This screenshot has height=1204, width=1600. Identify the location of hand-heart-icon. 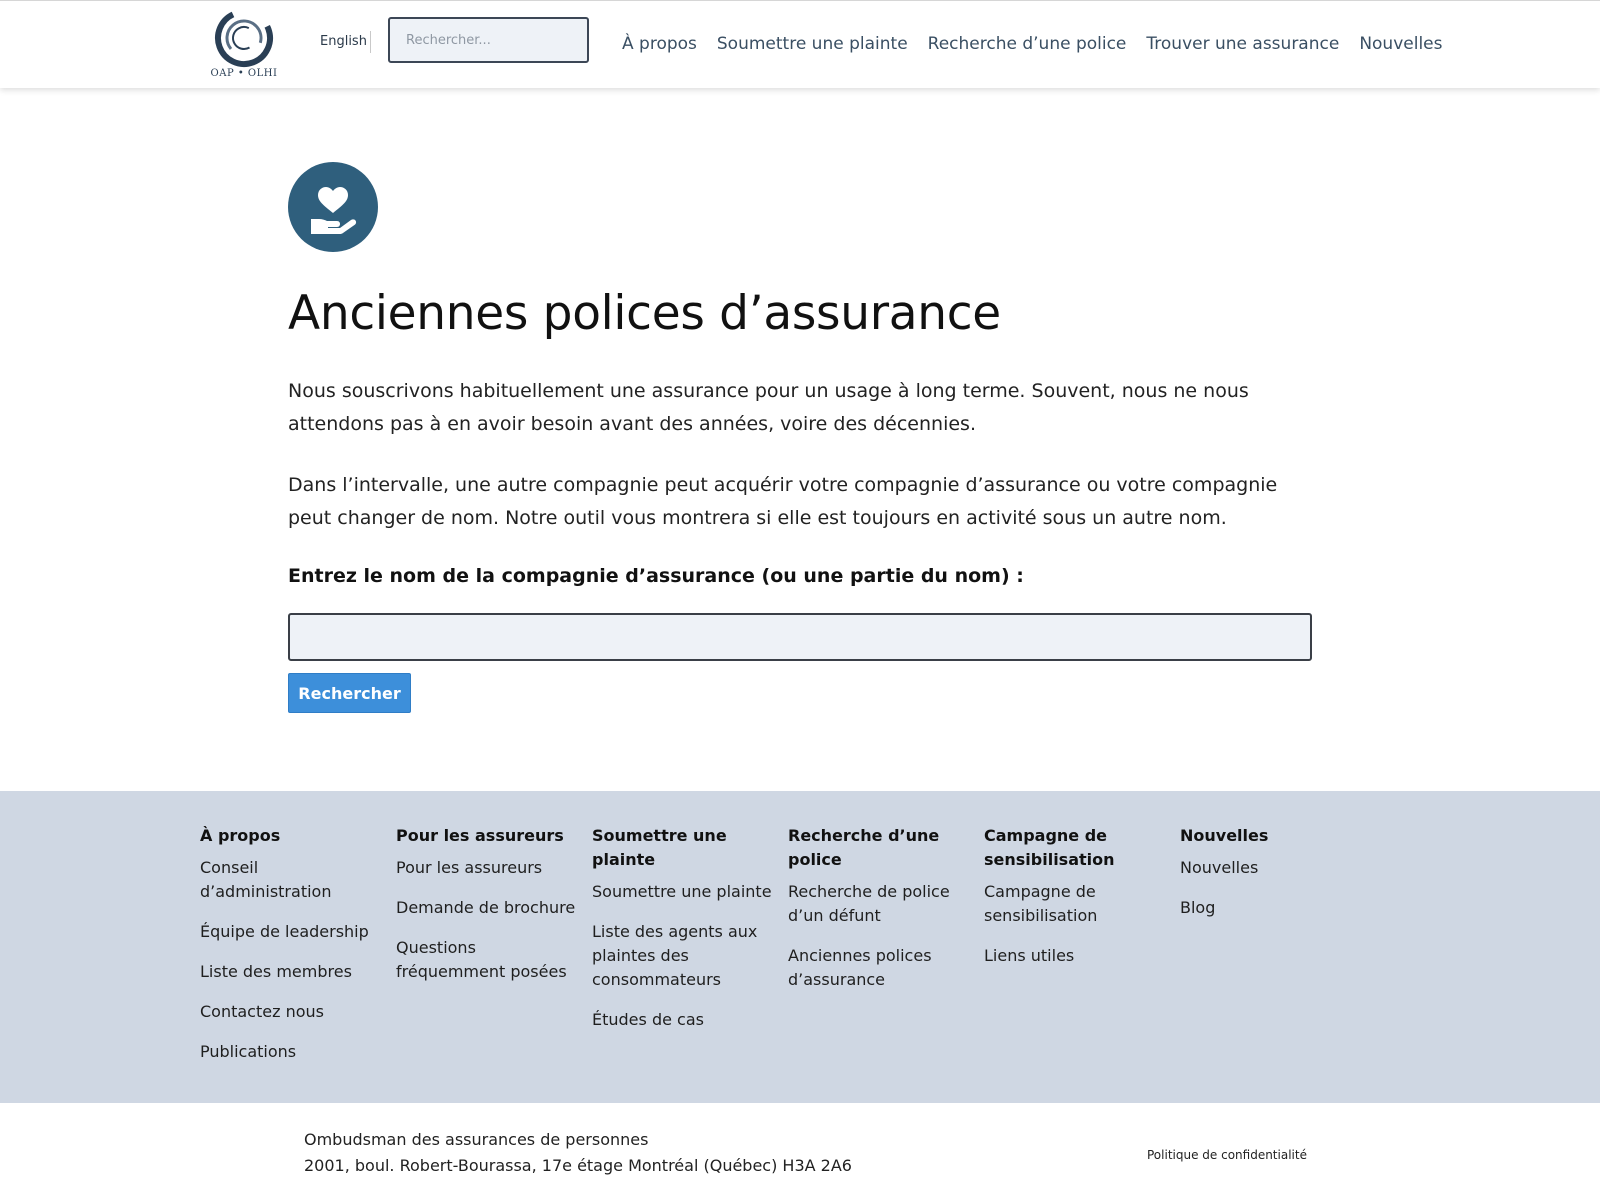
(333, 207).